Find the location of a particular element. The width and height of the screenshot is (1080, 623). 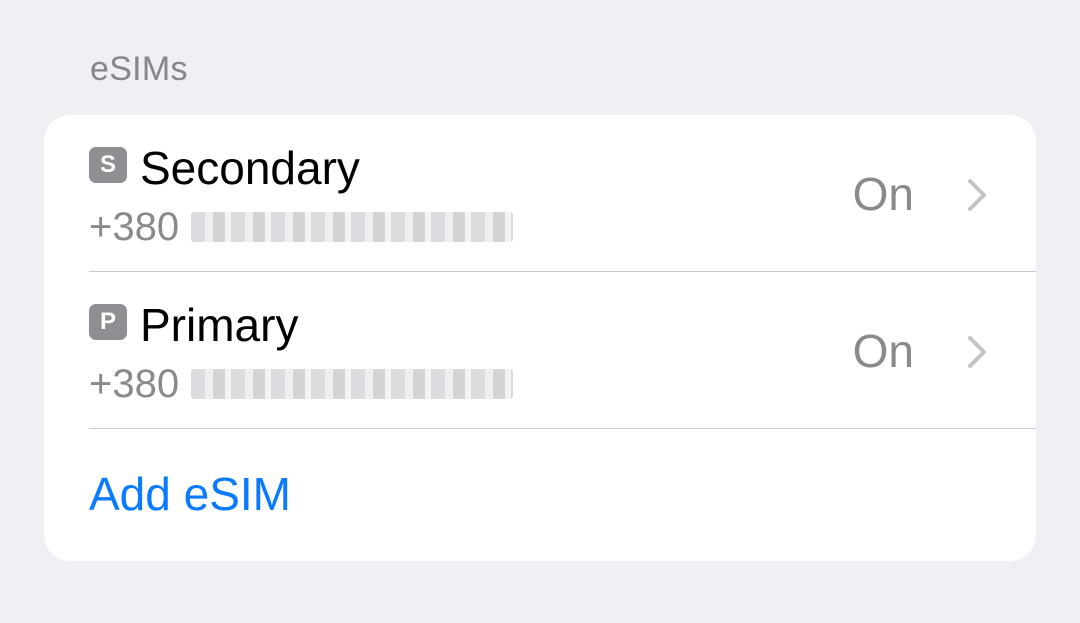

line-badge-icon: S is located at coordinates (108, 165).